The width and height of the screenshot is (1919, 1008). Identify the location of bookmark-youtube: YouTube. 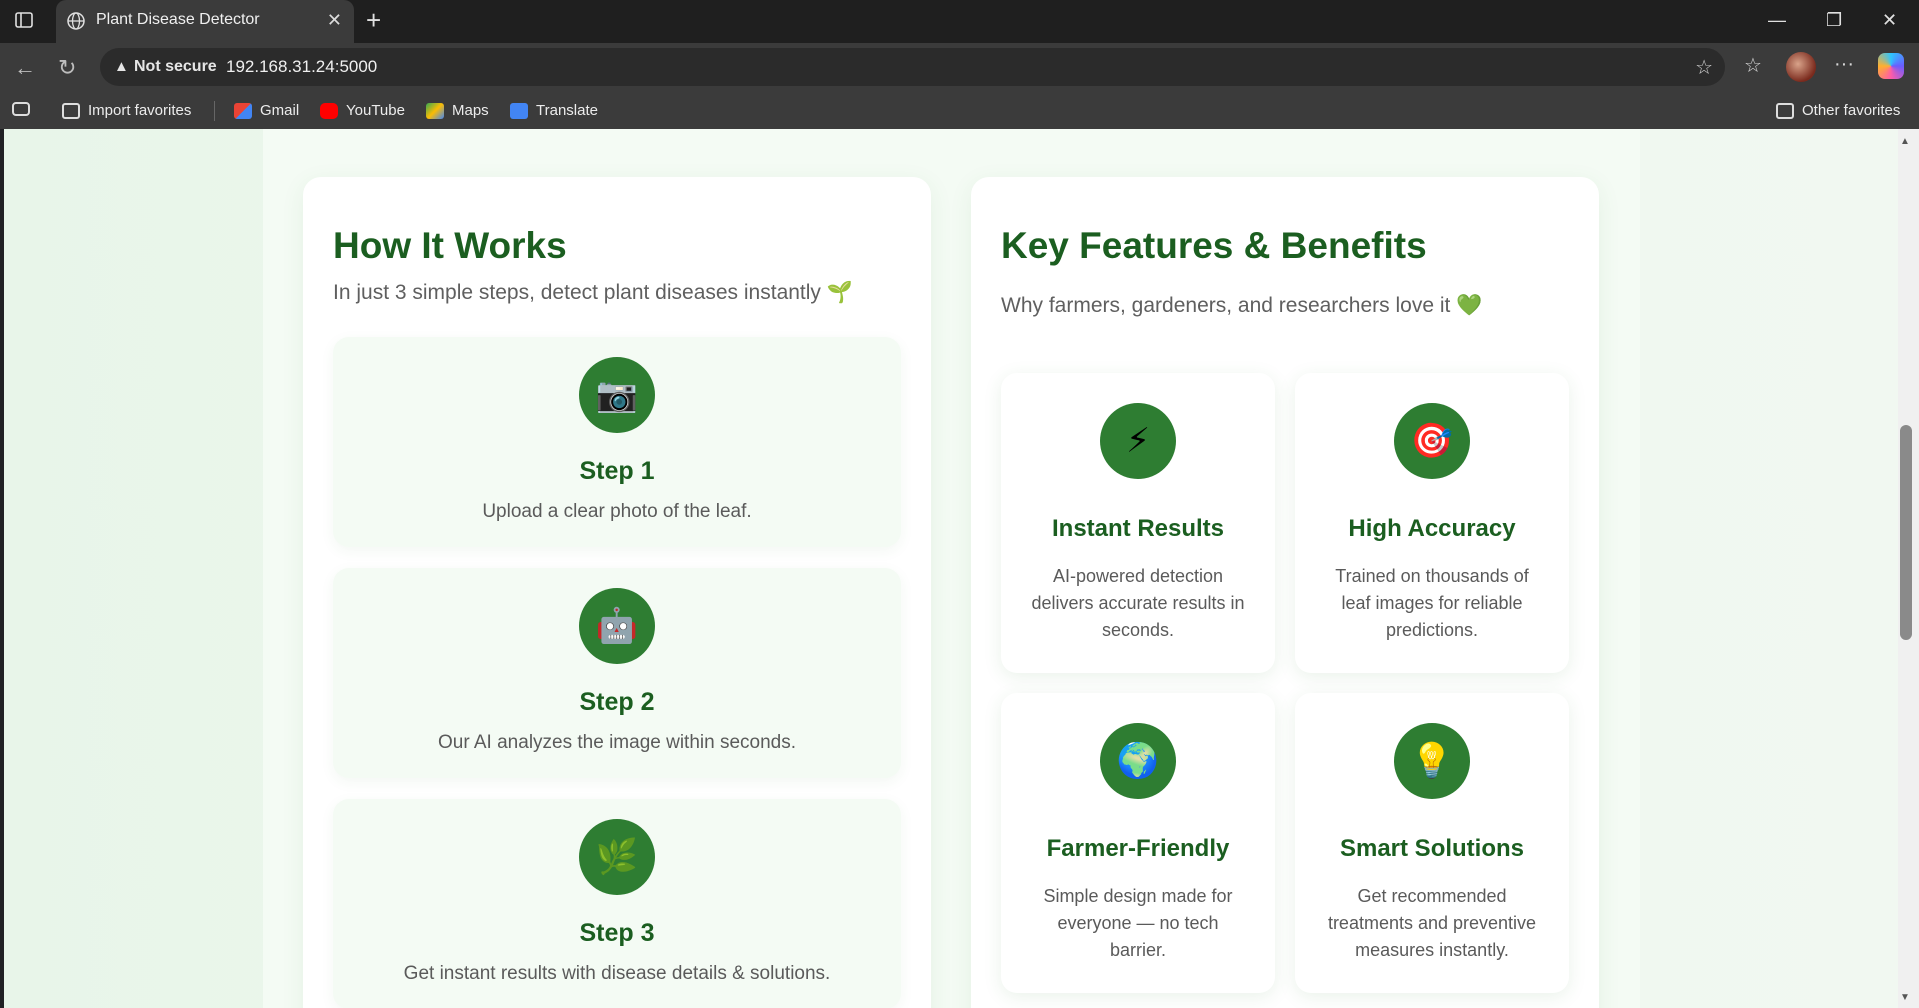
(362, 110).